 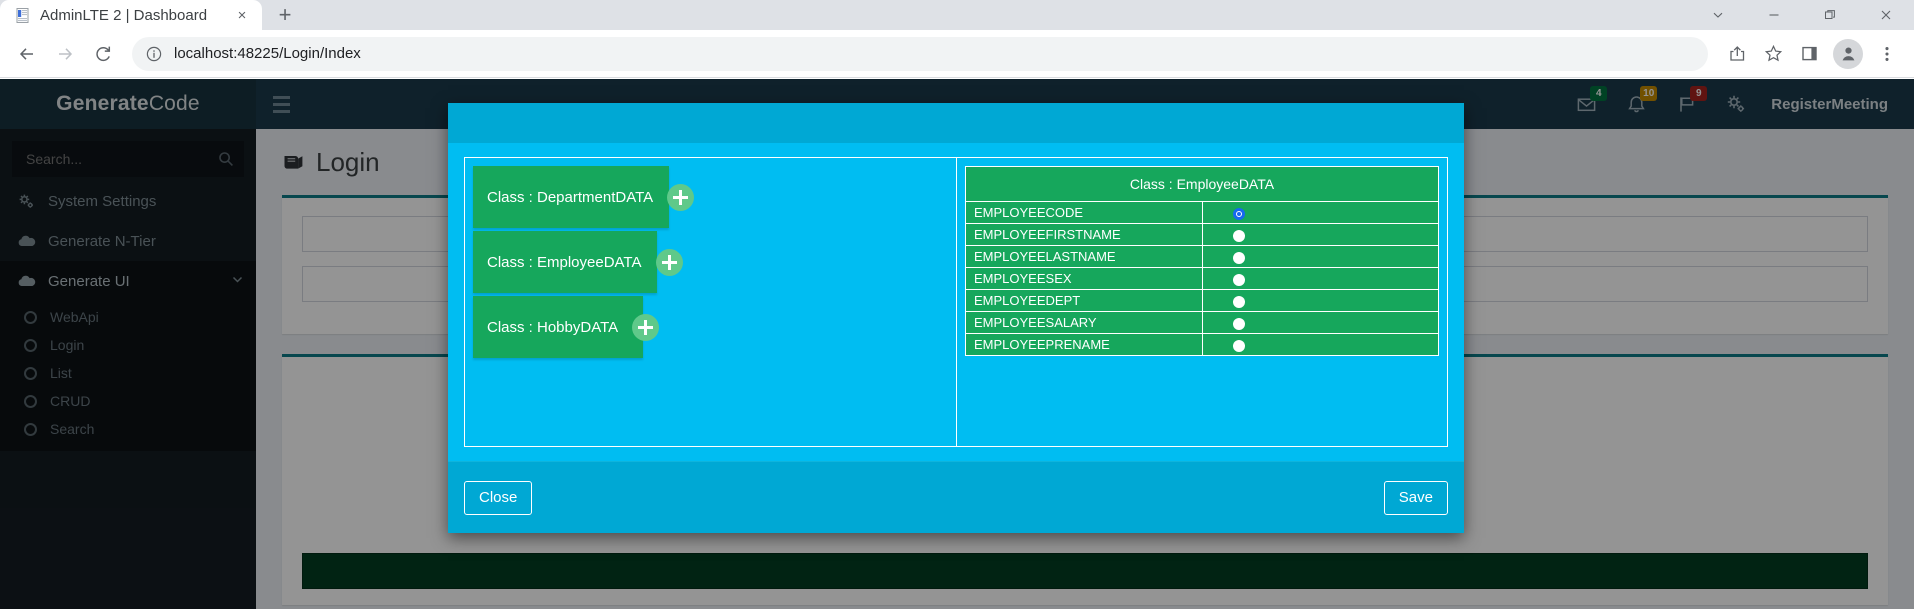 What do you see at coordinates (65, 54) in the screenshot?
I see `forward-icon` at bounding box center [65, 54].